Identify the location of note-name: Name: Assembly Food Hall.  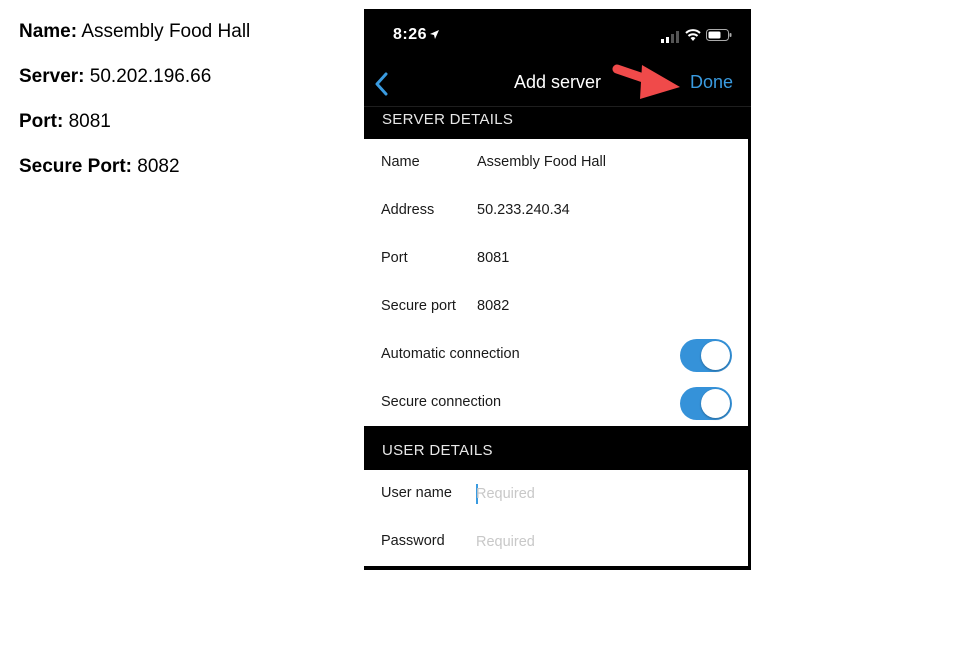
(134, 40).